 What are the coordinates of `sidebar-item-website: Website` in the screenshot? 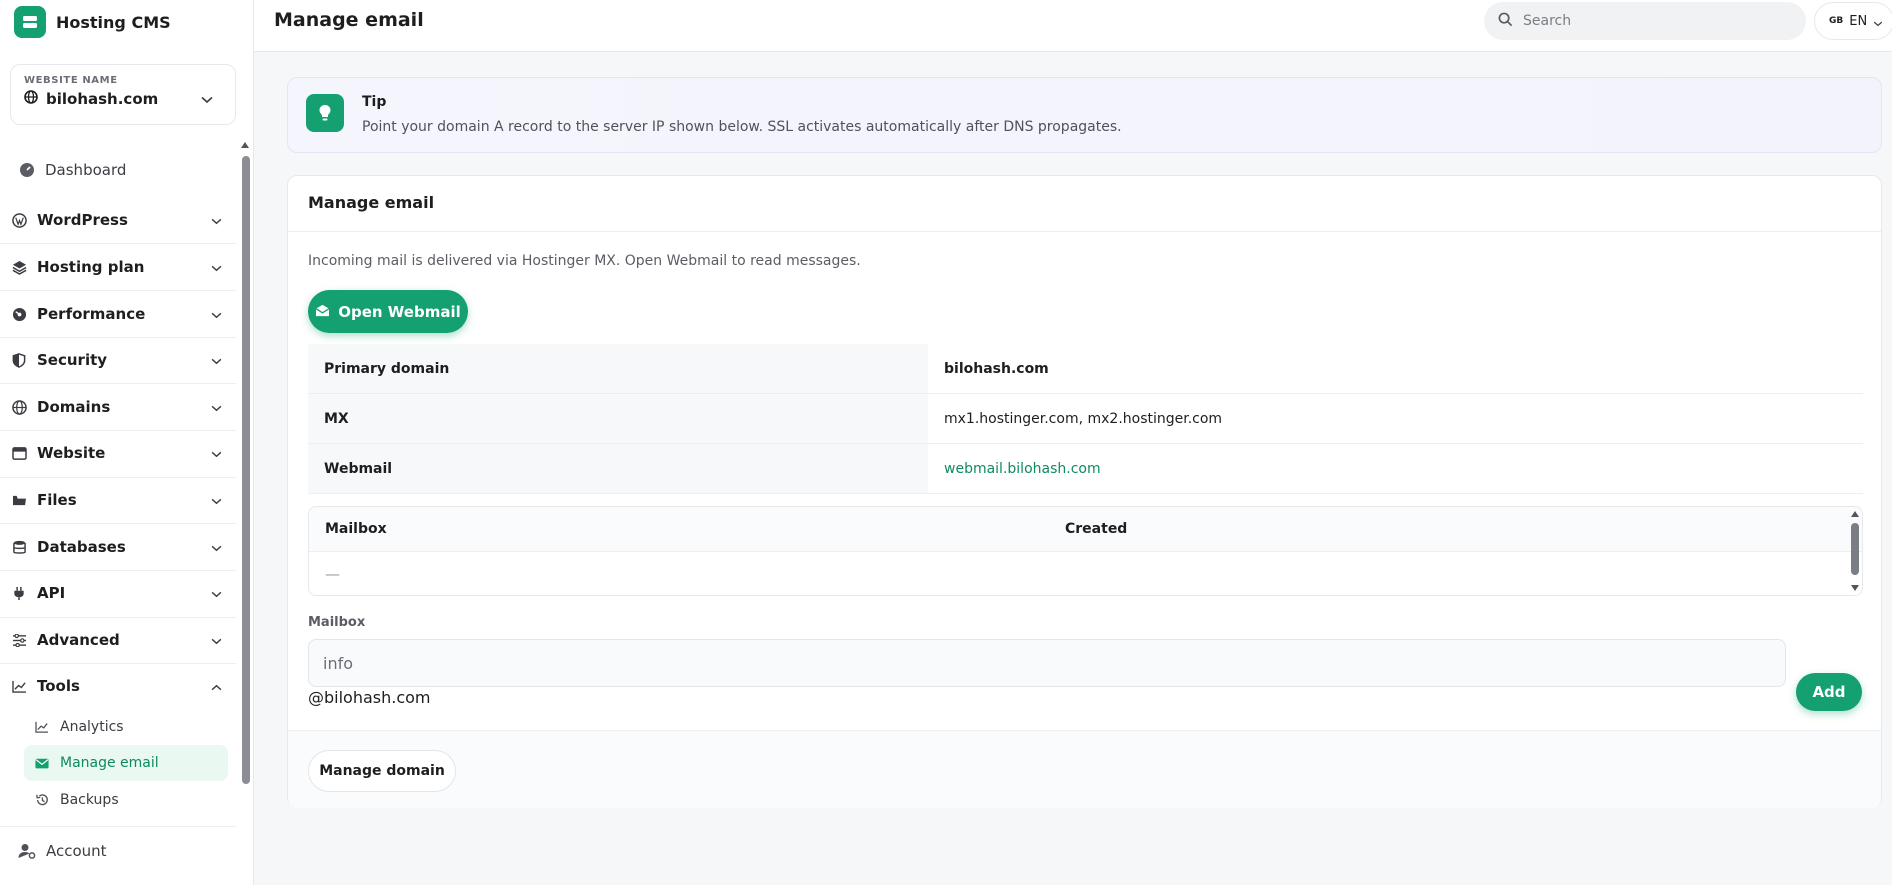 It's located at (118, 453).